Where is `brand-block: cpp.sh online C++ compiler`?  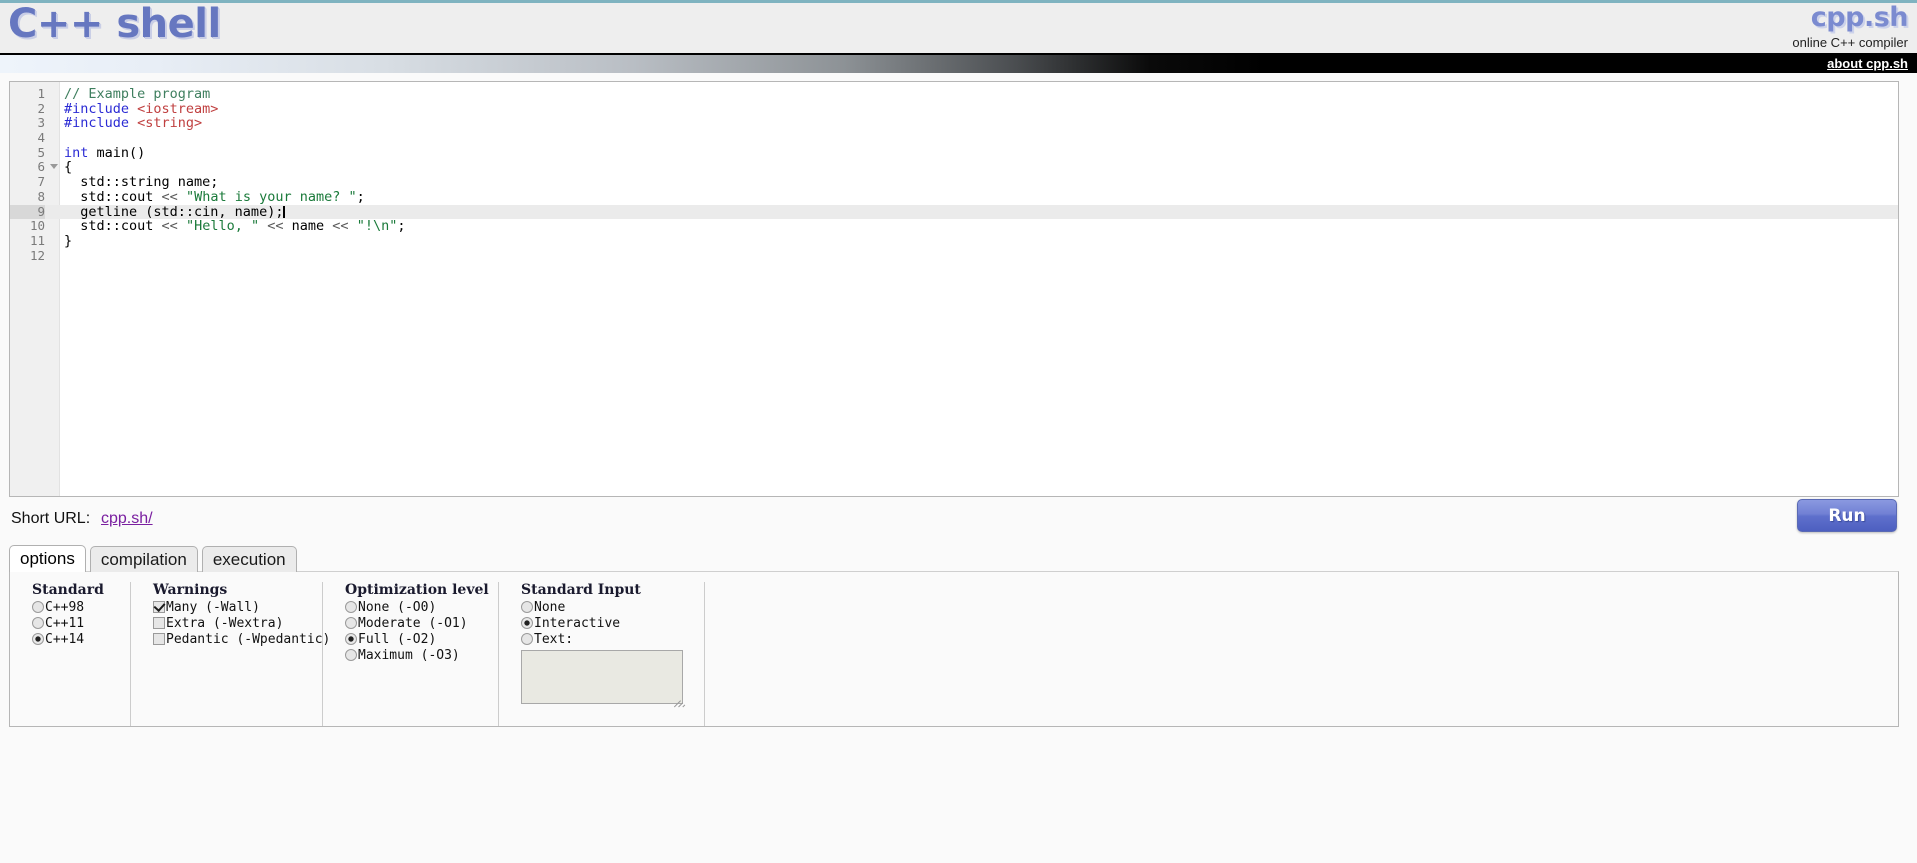
brand-block: cpp.sh online C++ compiler is located at coordinates (1850, 26).